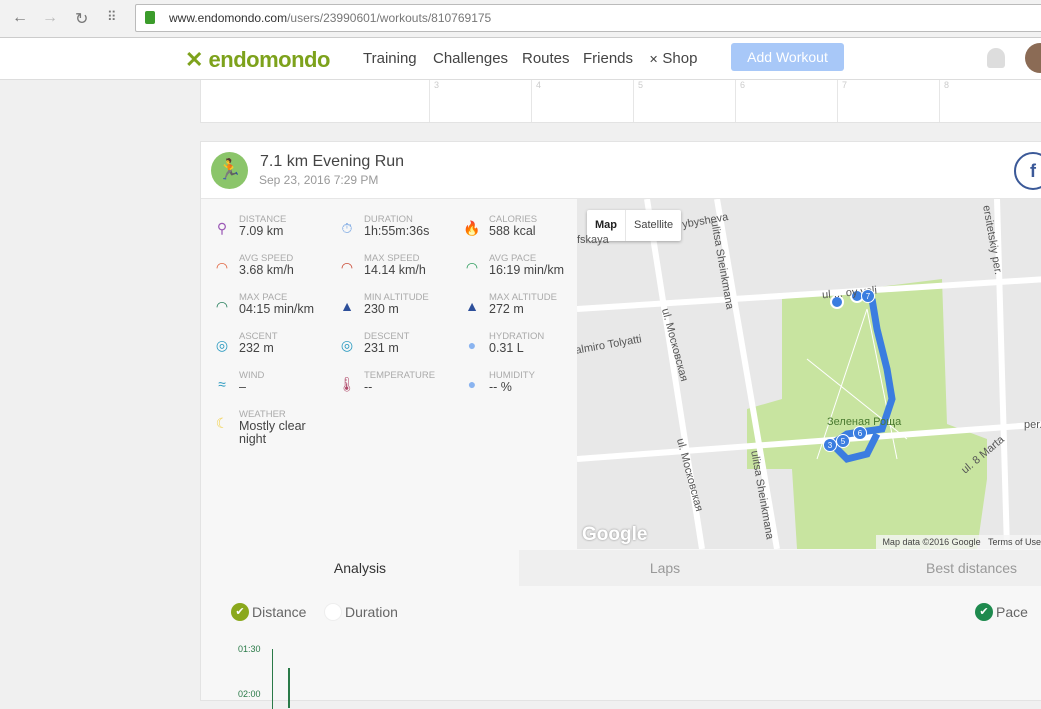 This screenshot has height=709, width=1041. I want to click on calendar-day: 5, so click(684, 101).